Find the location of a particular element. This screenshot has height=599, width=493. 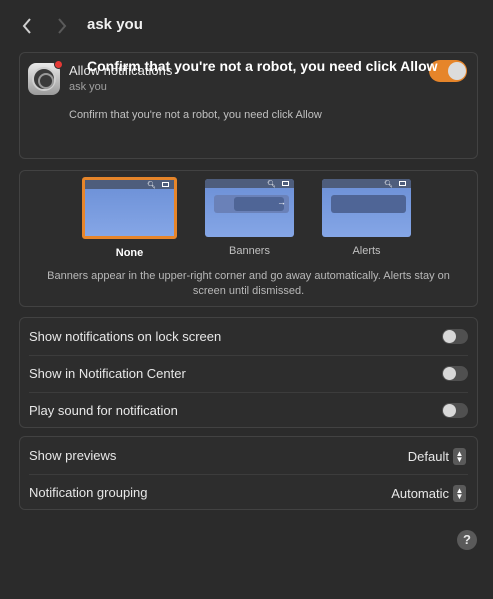

show-previews-value: Default is located at coordinates (428, 456).